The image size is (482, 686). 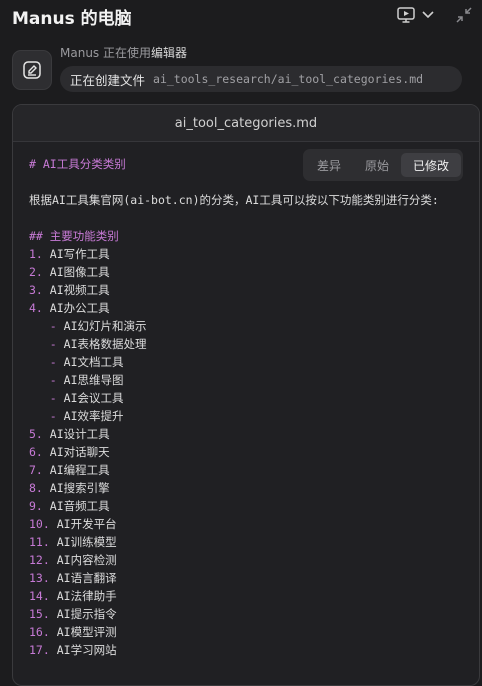 What do you see at coordinates (69, 272) in the screenshot?
I see `list-item: 2. AI图像工具` at bounding box center [69, 272].